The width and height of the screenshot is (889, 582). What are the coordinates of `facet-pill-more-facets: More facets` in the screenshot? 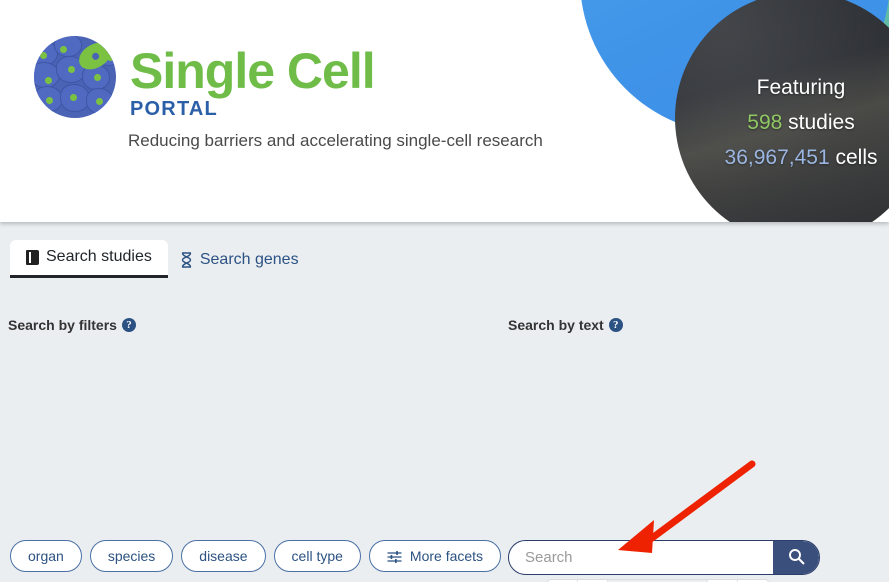 It's located at (435, 556).